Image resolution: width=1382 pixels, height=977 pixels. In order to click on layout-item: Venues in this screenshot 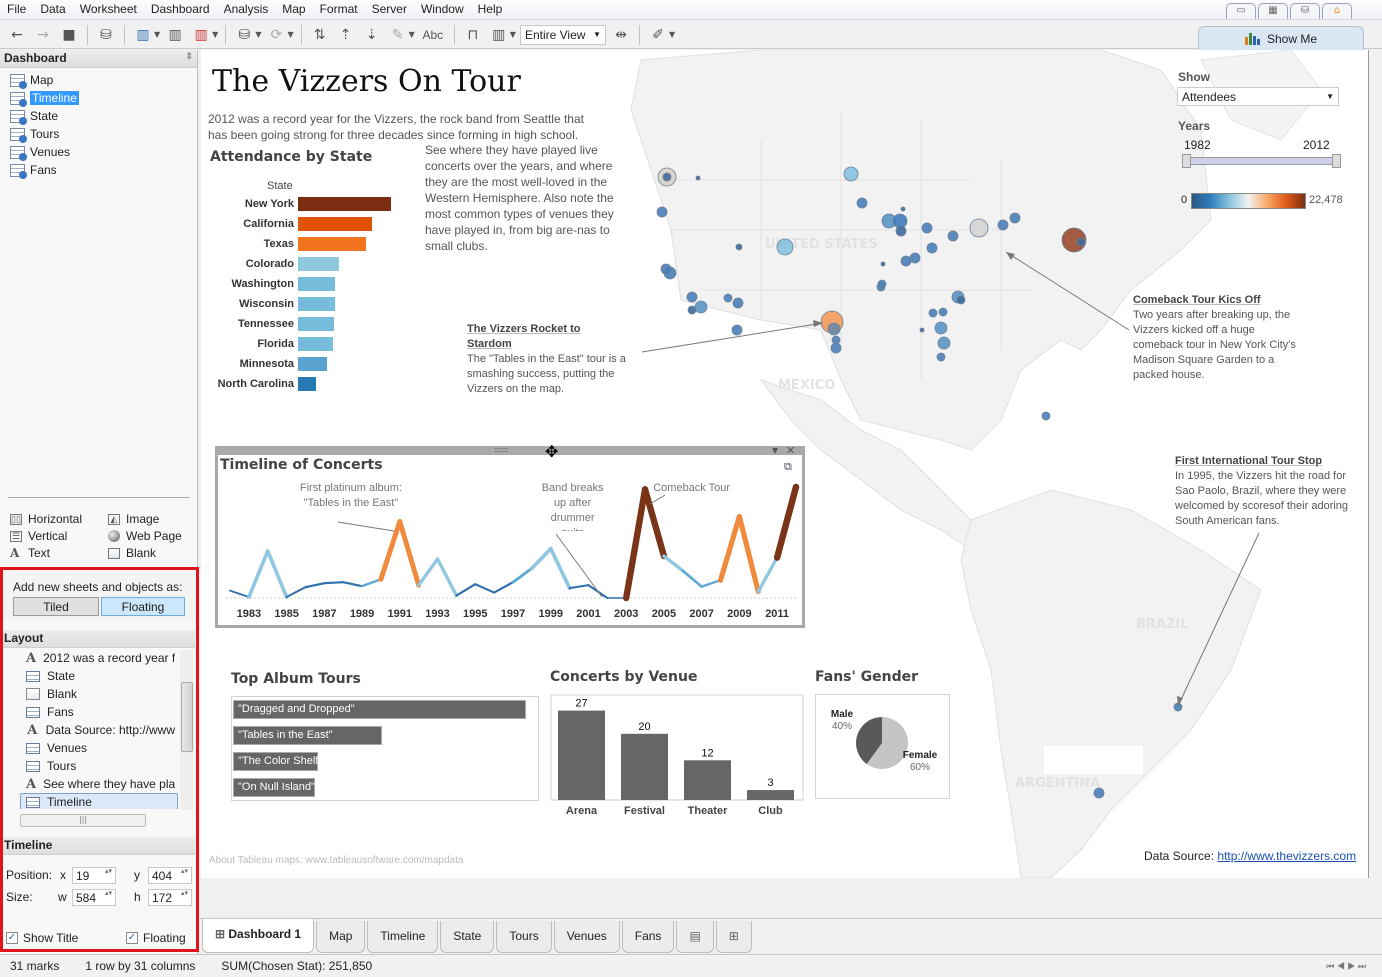, I will do `click(87, 748)`.